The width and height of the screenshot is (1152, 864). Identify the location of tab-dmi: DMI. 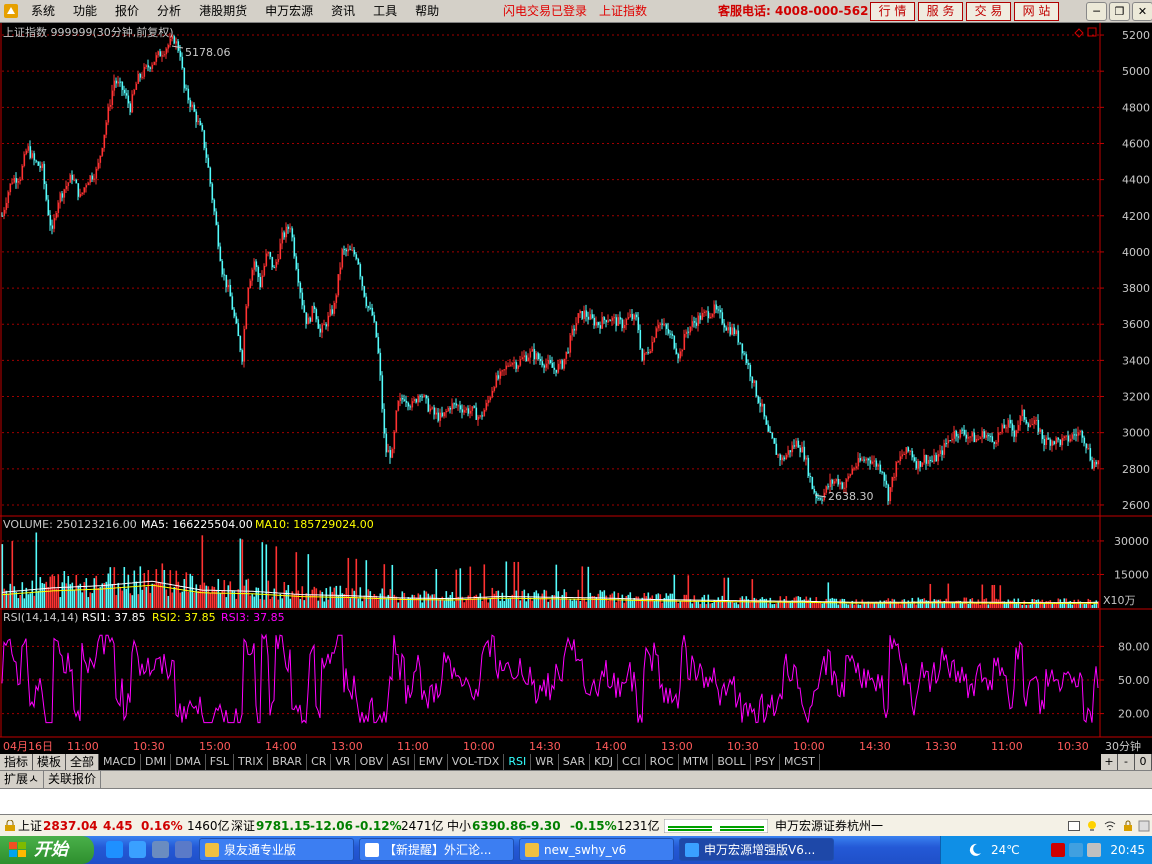
(156, 762).